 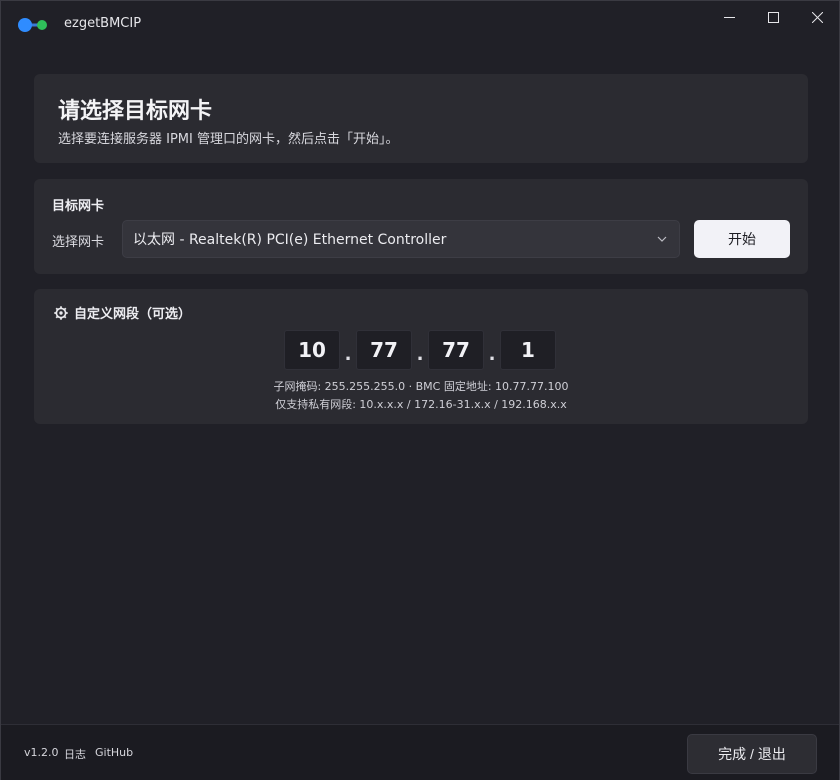 I want to click on page-subtitle: 选择要连接服务器 IPMI 管理口的网卡，然后点击「开始」。, so click(x=228, y=139).